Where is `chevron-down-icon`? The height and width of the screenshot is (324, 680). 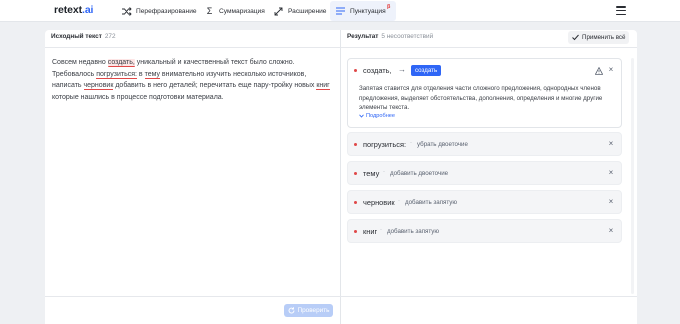
chevron-down-icon is located at coordinates (361, 116).